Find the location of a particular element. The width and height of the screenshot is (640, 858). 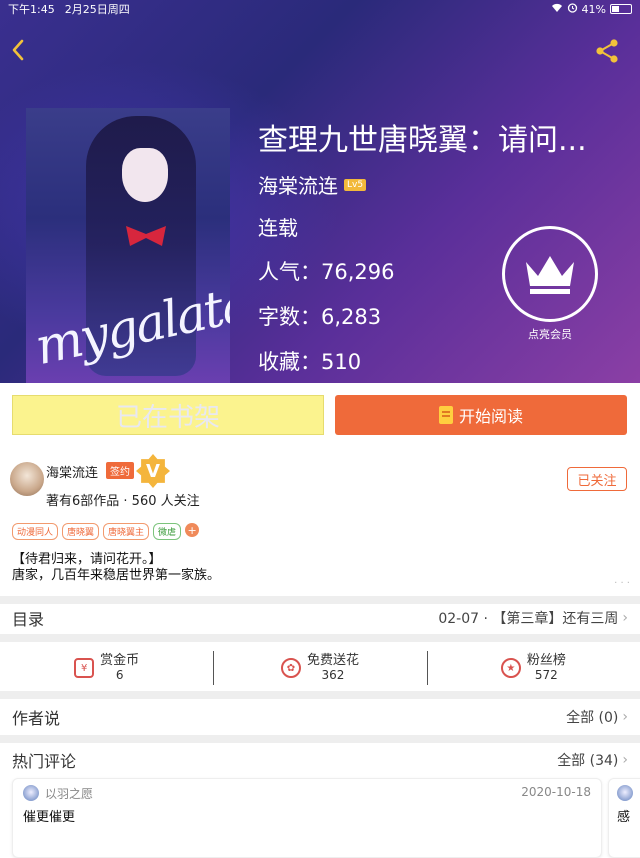

favorites-value: 510 is located at coordinates (341, 362).